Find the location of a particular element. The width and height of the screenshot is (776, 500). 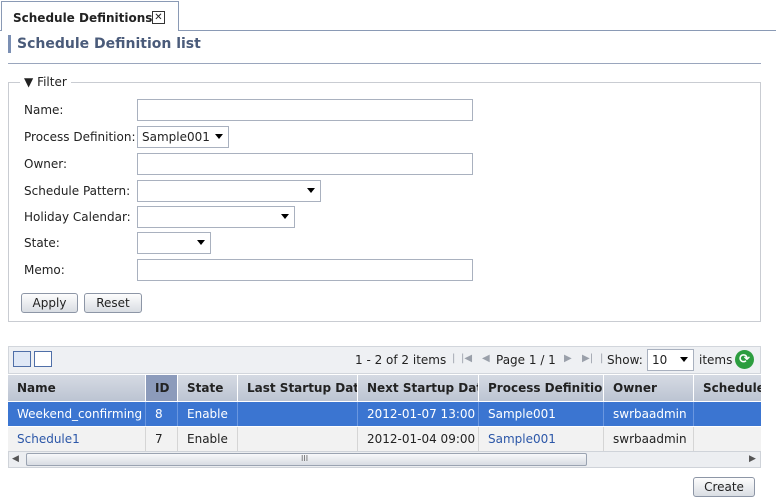

reset-button: Reset is located at coordinates (113, 303).